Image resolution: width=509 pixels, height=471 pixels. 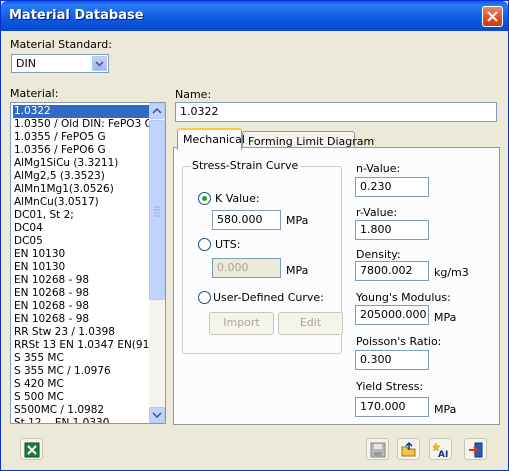 What do you see at coordinates (81, 371) in the screenshot?
I see `material-list-item: S 355 MC / 1.0976` at bounding box center [81, 371].